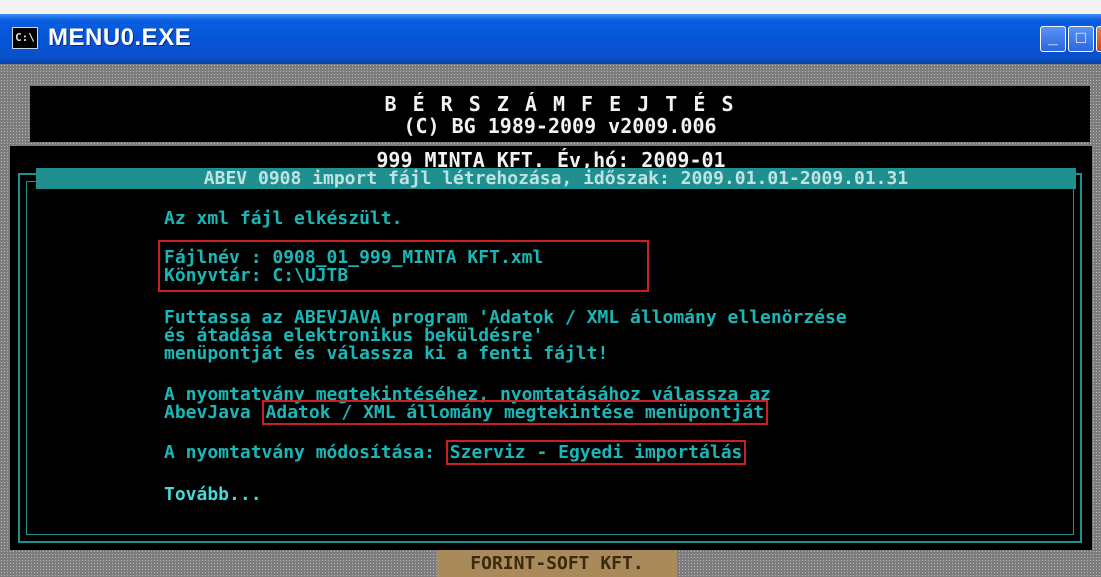 This screenshot has height=577, width=1101. I want to click on close-button: ×, so click(1098, 39).